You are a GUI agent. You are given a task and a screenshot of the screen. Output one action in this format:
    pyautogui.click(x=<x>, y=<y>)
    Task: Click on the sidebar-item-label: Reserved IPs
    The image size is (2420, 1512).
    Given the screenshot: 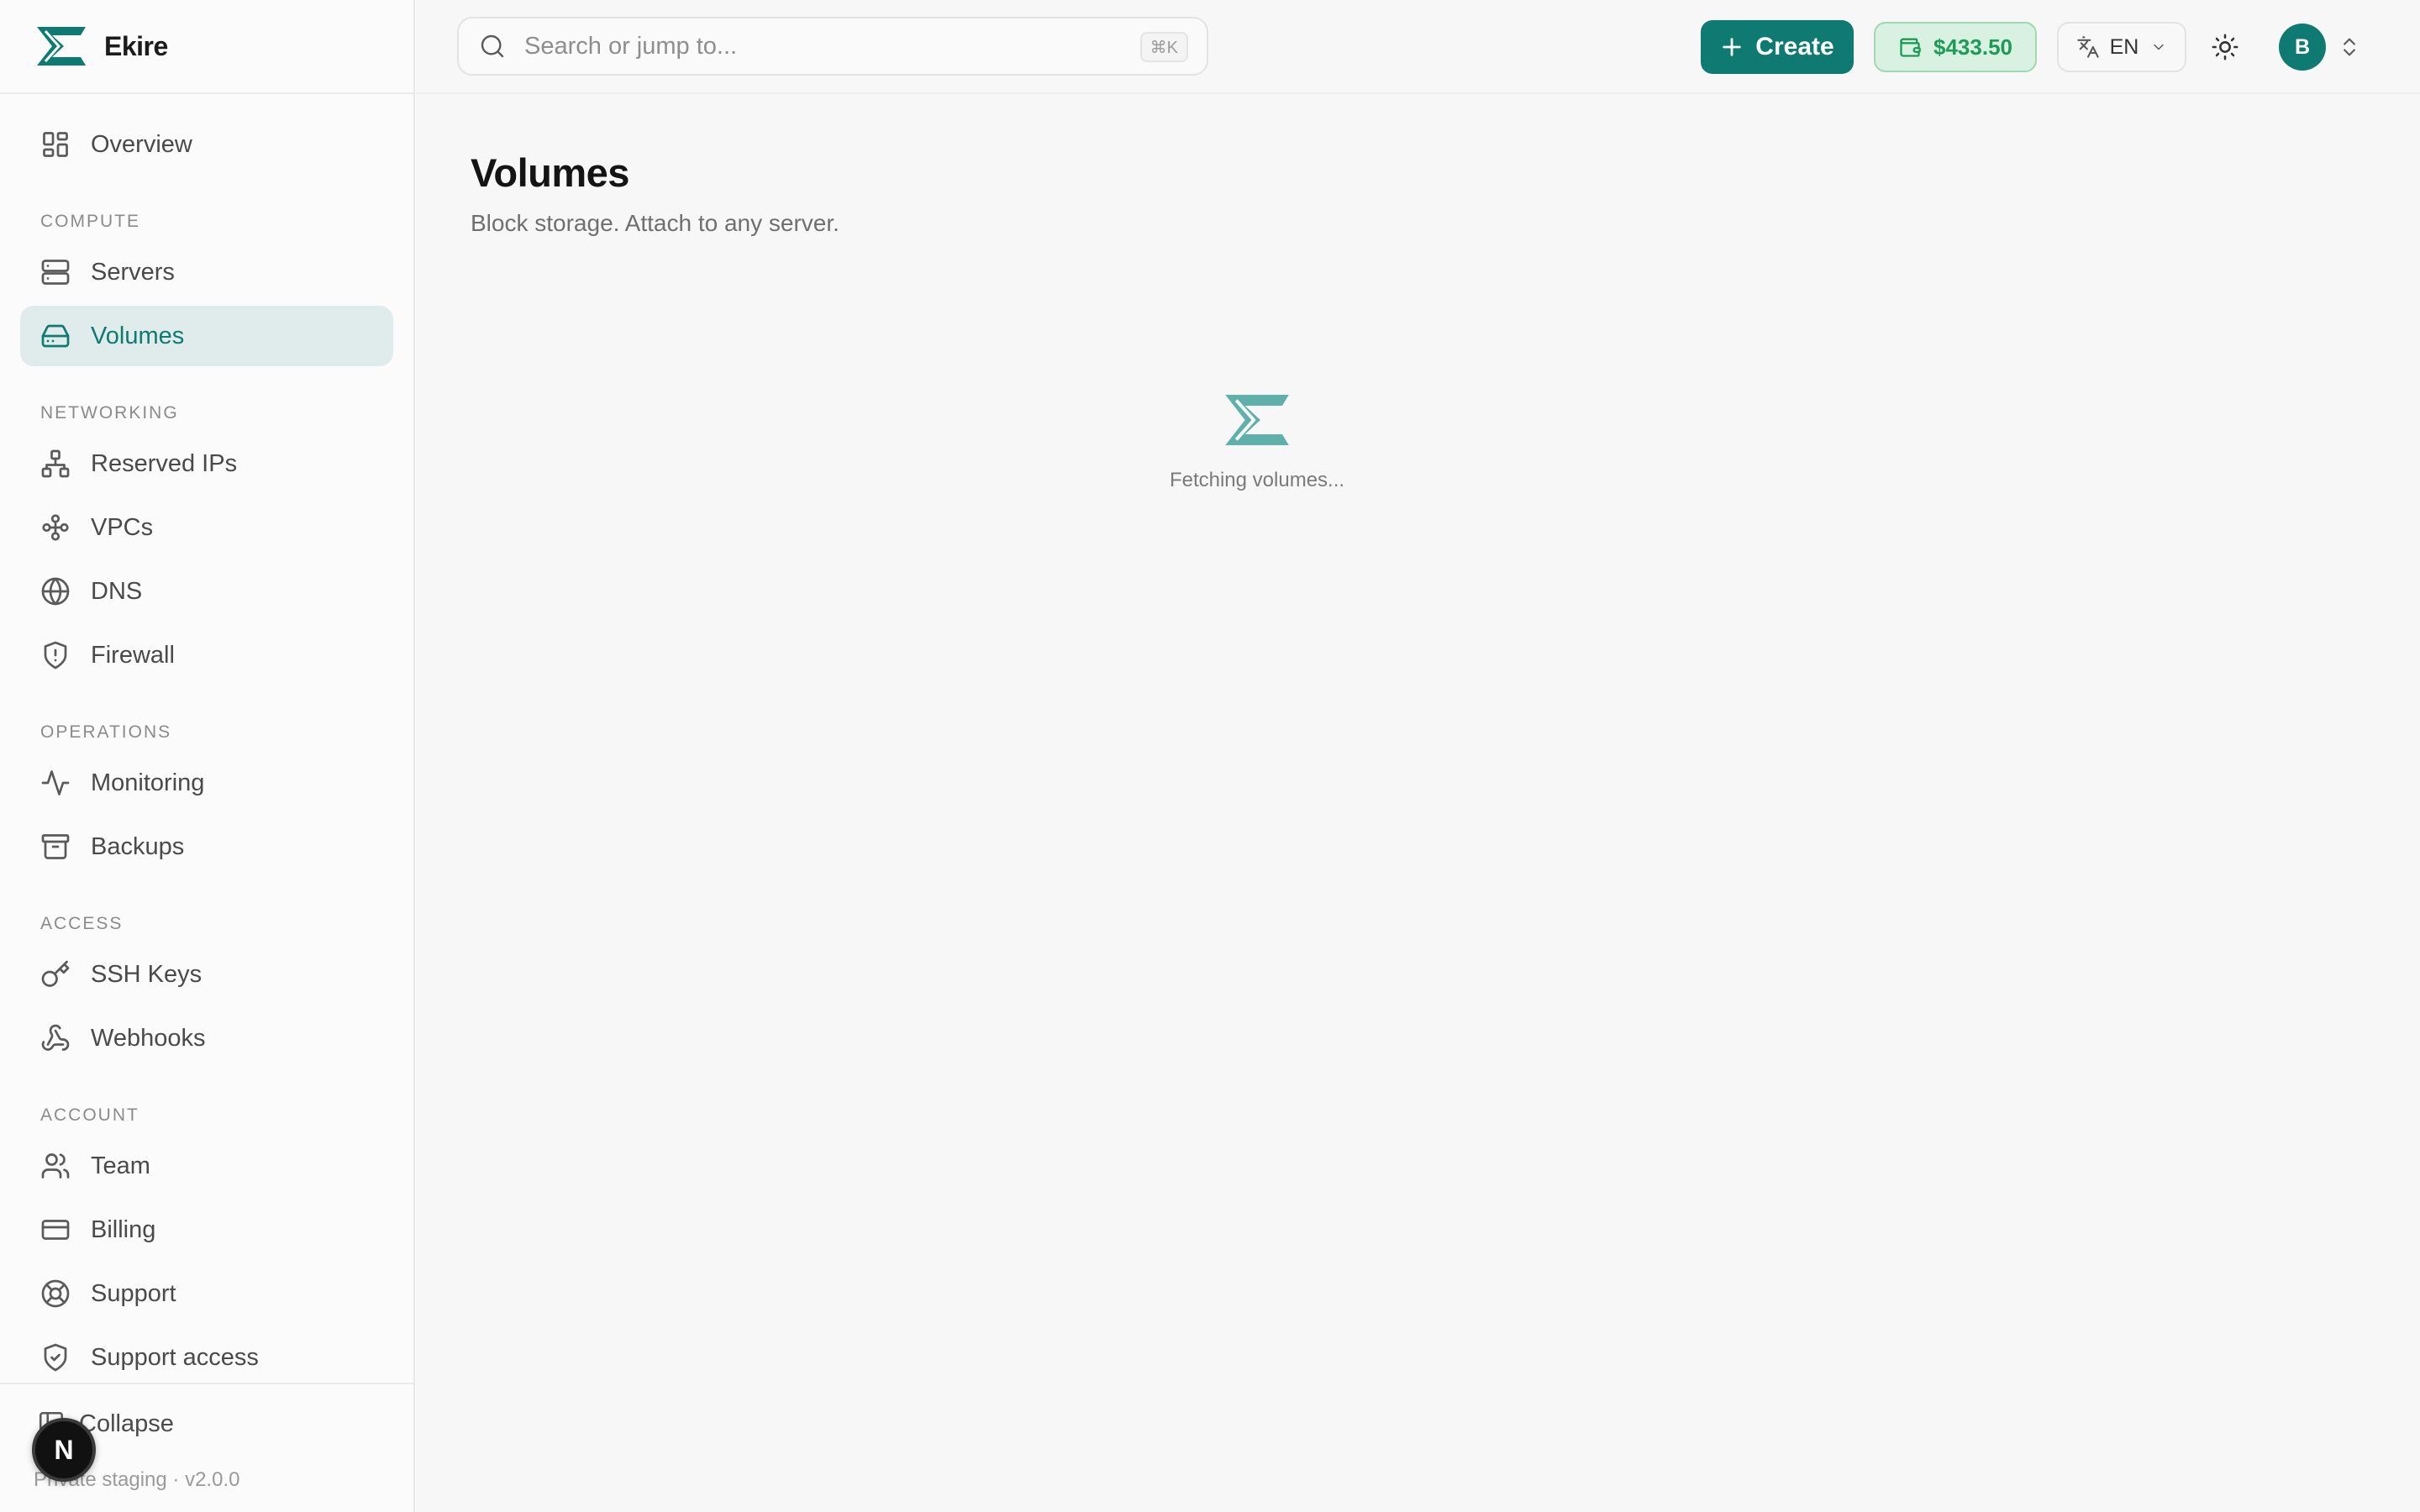 What is the action you would take?
    pyautogui.click(x=165, y=463)
    